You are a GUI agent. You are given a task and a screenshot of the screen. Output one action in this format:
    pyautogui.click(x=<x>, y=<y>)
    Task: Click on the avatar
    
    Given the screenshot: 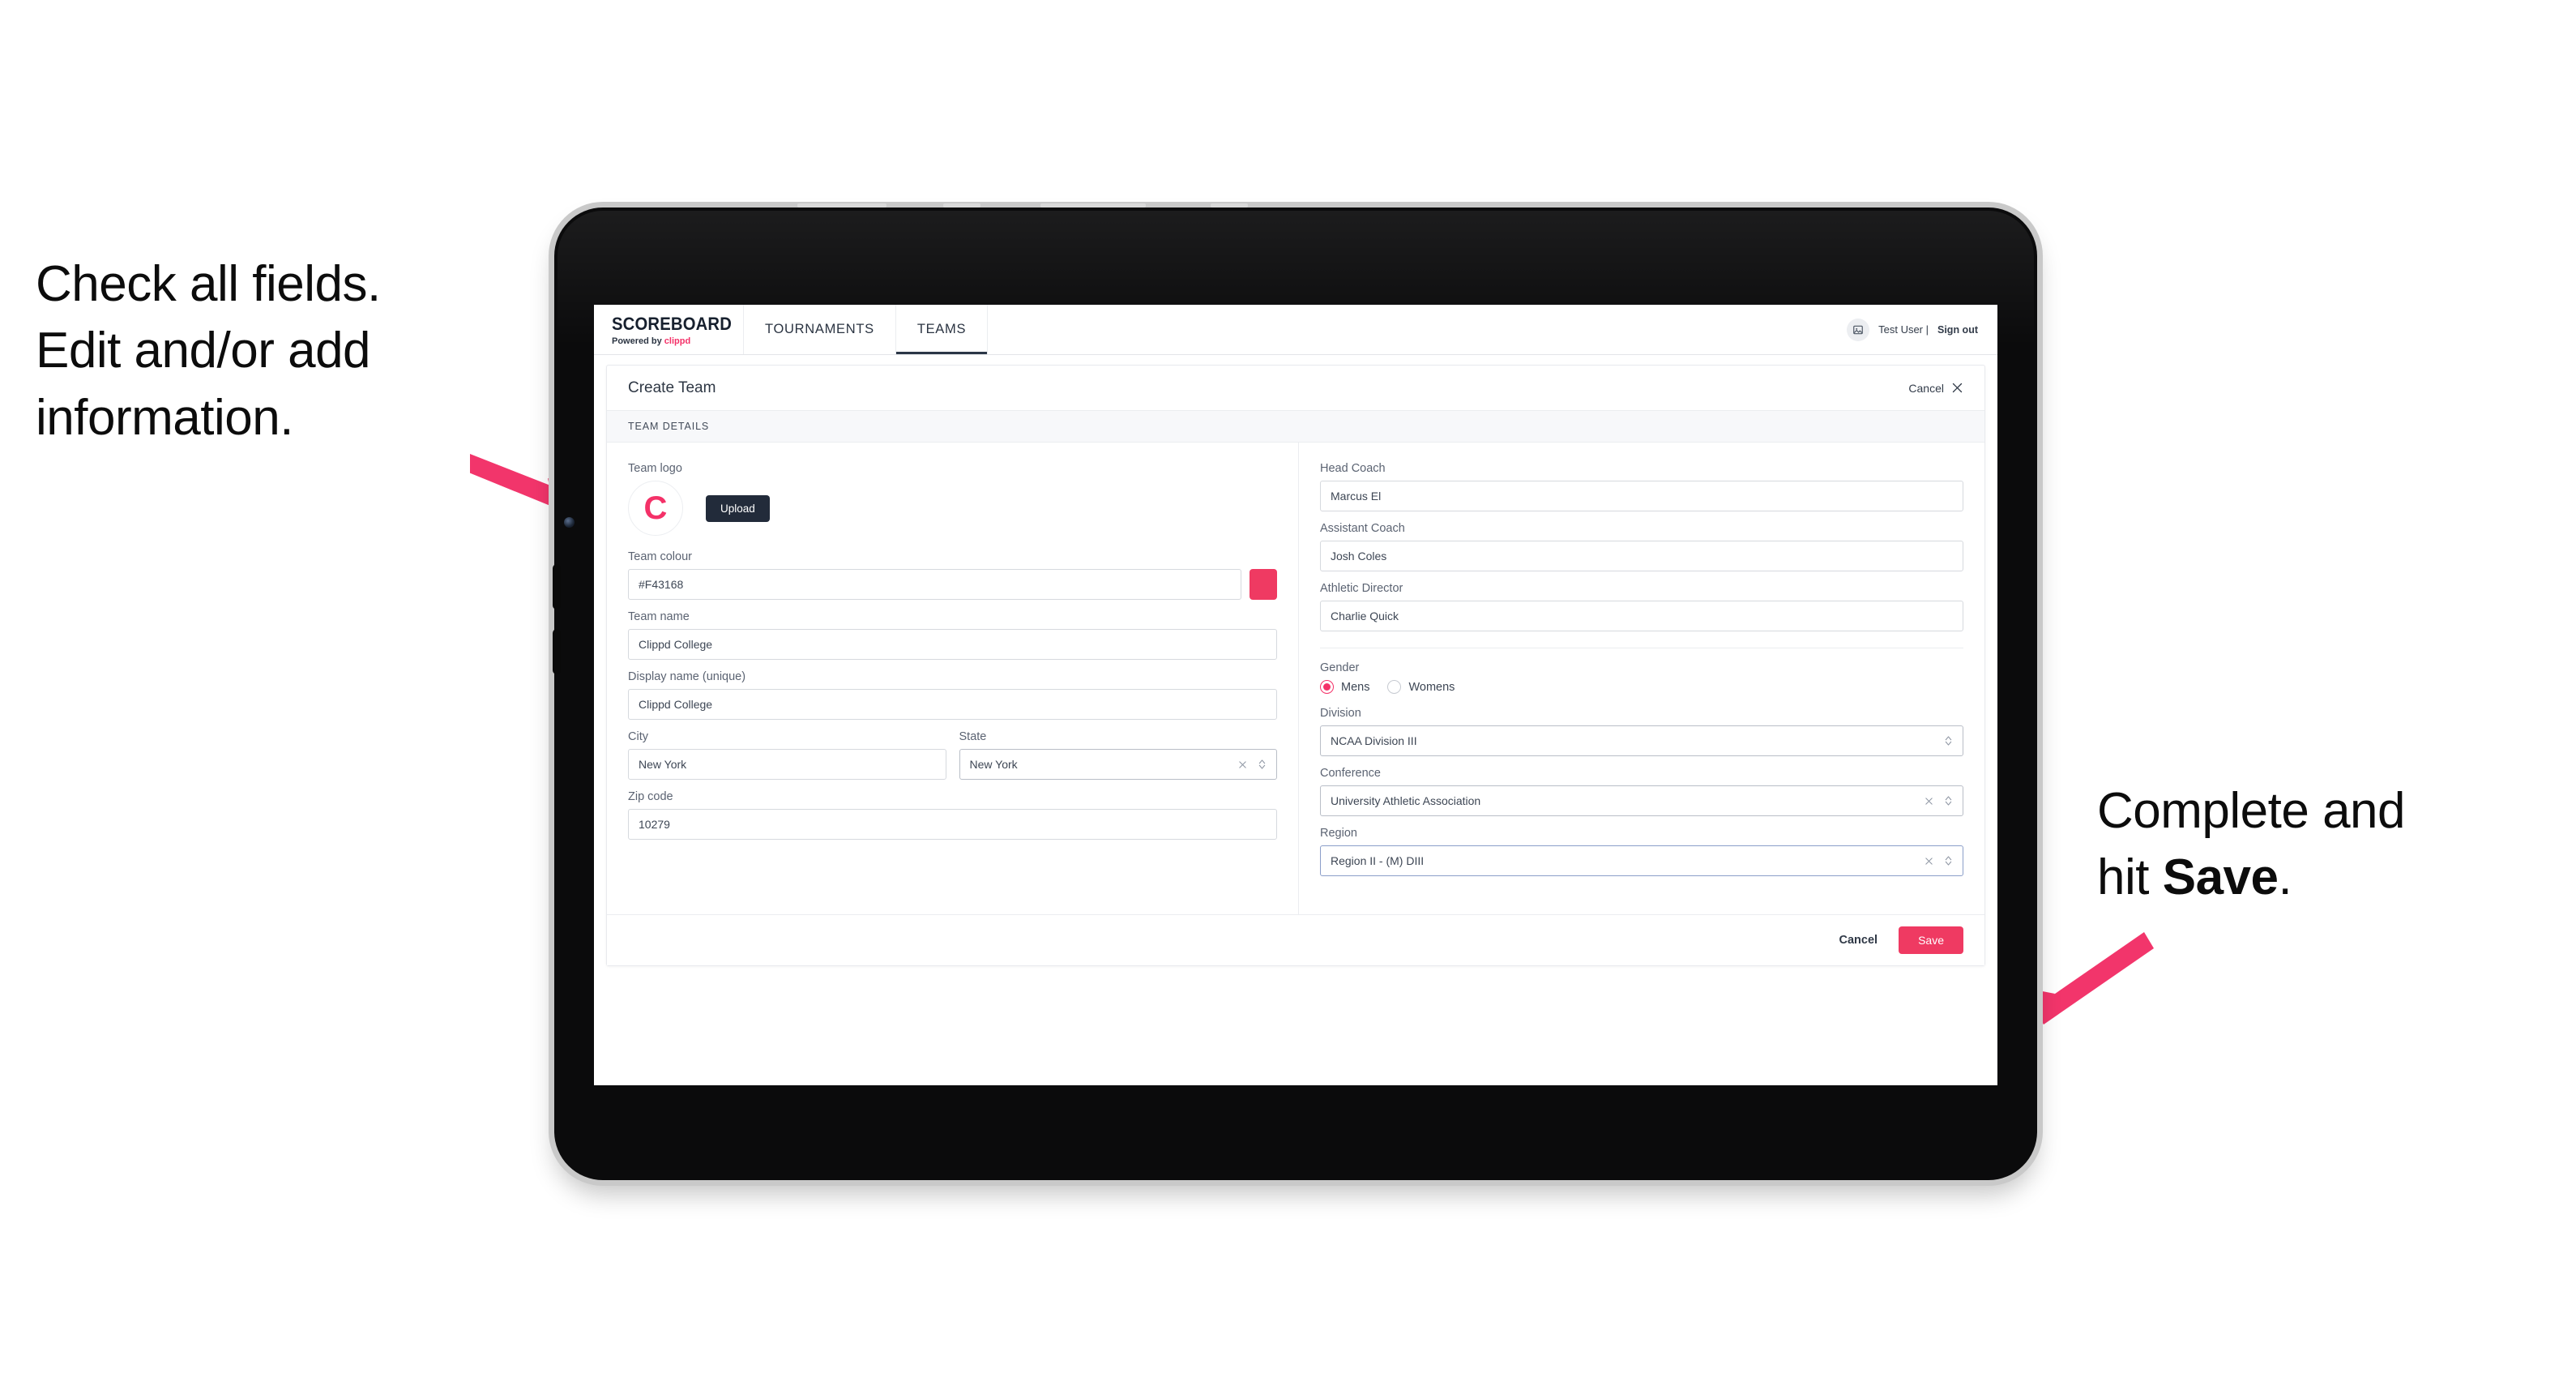 What is the action you would take?
    pyautogui.click(x=1858, y=329)
    